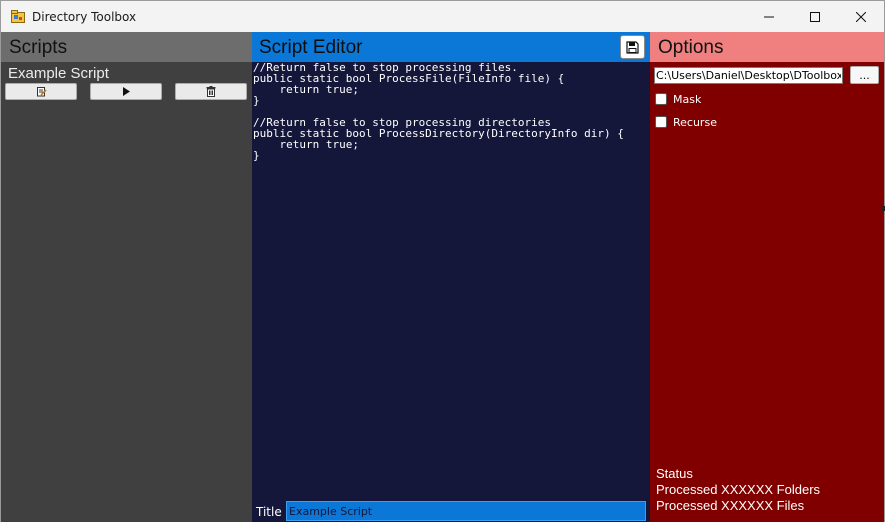  I want to click on delete-icon, so click(211, 91).